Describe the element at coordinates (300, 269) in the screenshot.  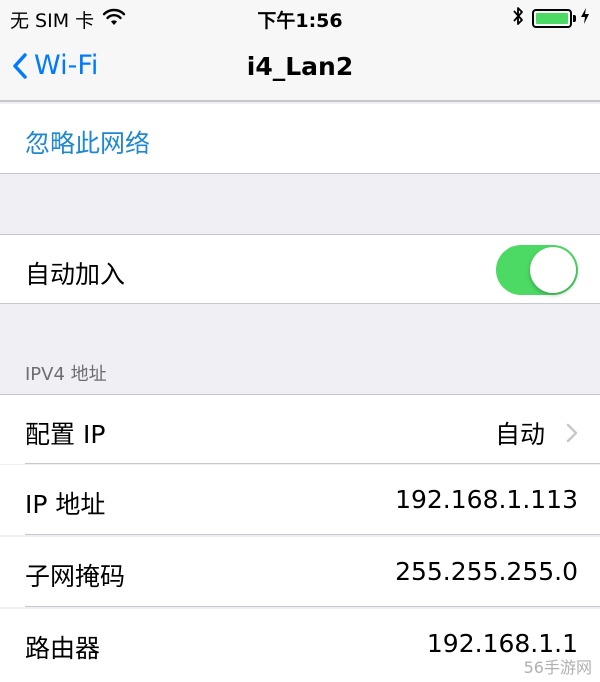
I see `auto-join-row: 自动加入` at that location.